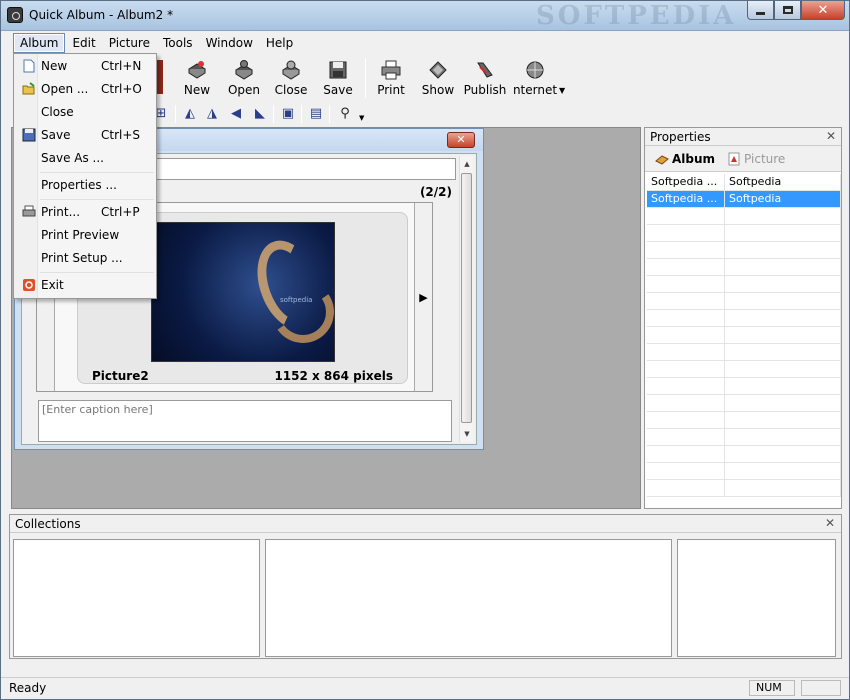 This screenshot has width=850, height=700. What do you see at coordinates (316, 114) in the screenshot?
I see `picture-properties-icon: ▤` at bounding box center [316, 114].